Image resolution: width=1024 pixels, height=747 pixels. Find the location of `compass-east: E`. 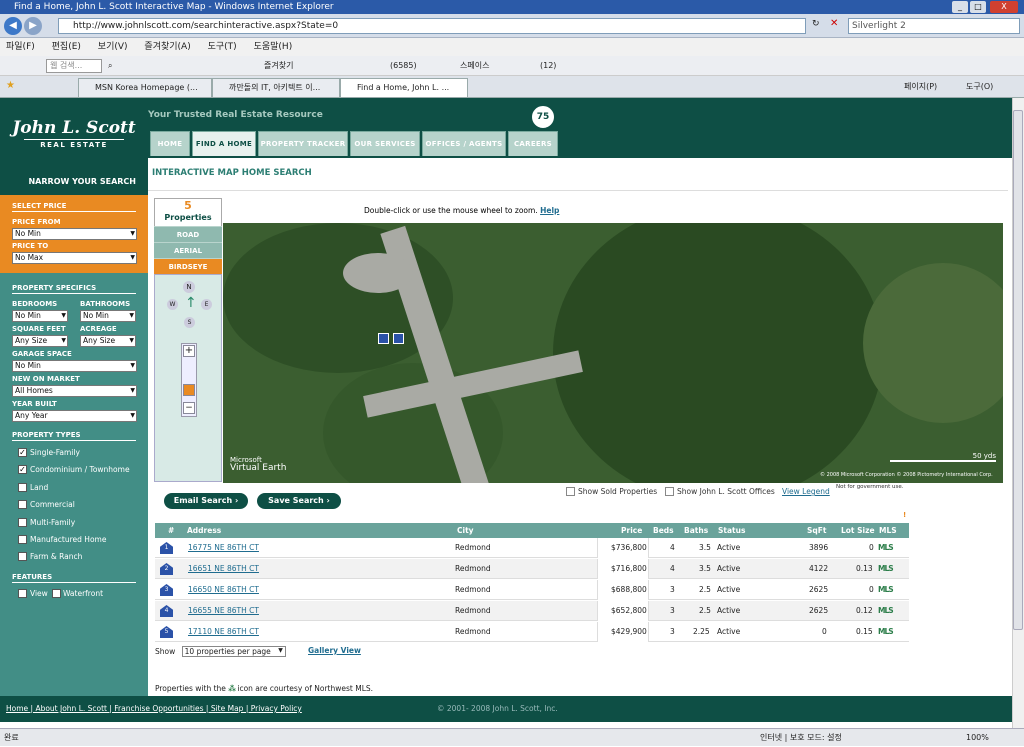

compass-east: E is located at coordinates (206, 304).